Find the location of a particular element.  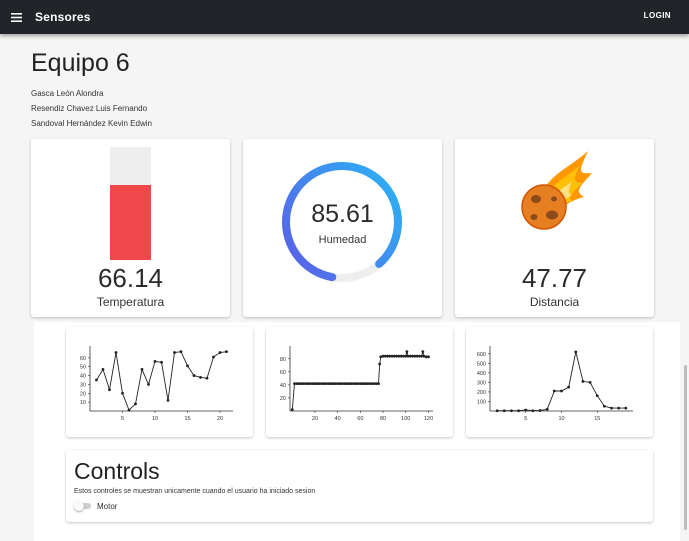

y-tick-label: 10 is located at coordinates (83, 403).